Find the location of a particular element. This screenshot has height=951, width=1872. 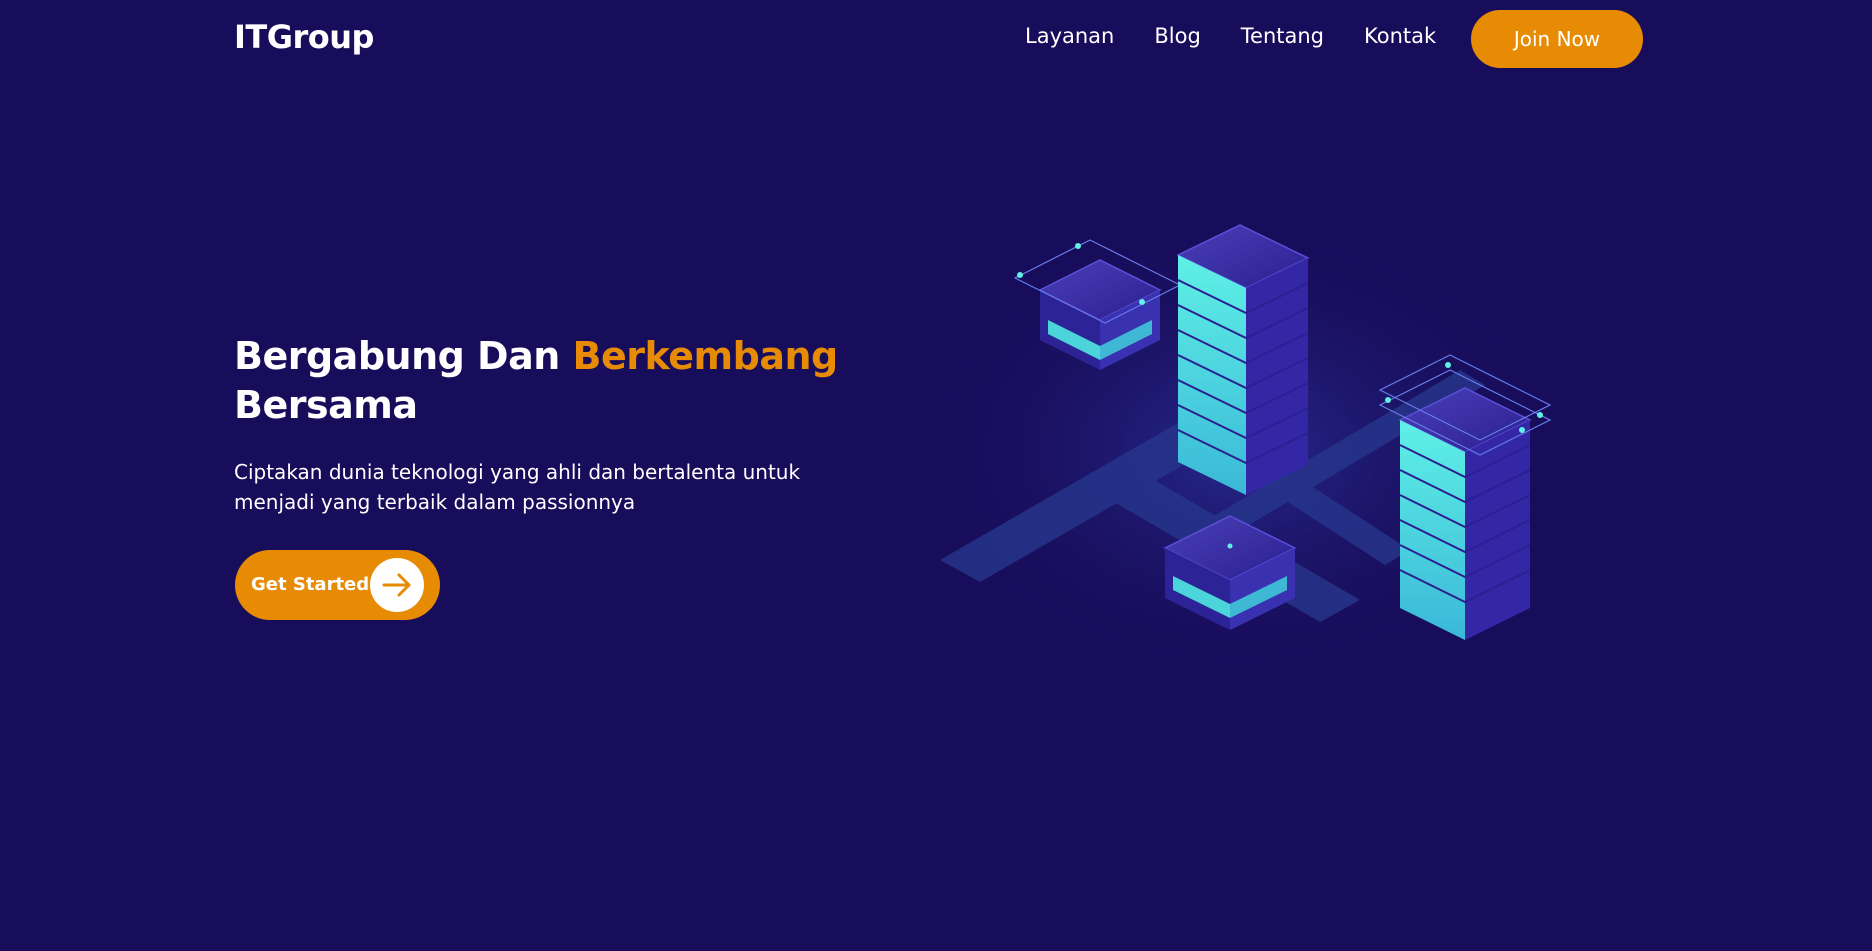

hero-title-part1: Bergabung Dan is located at coordinates (403, 356).